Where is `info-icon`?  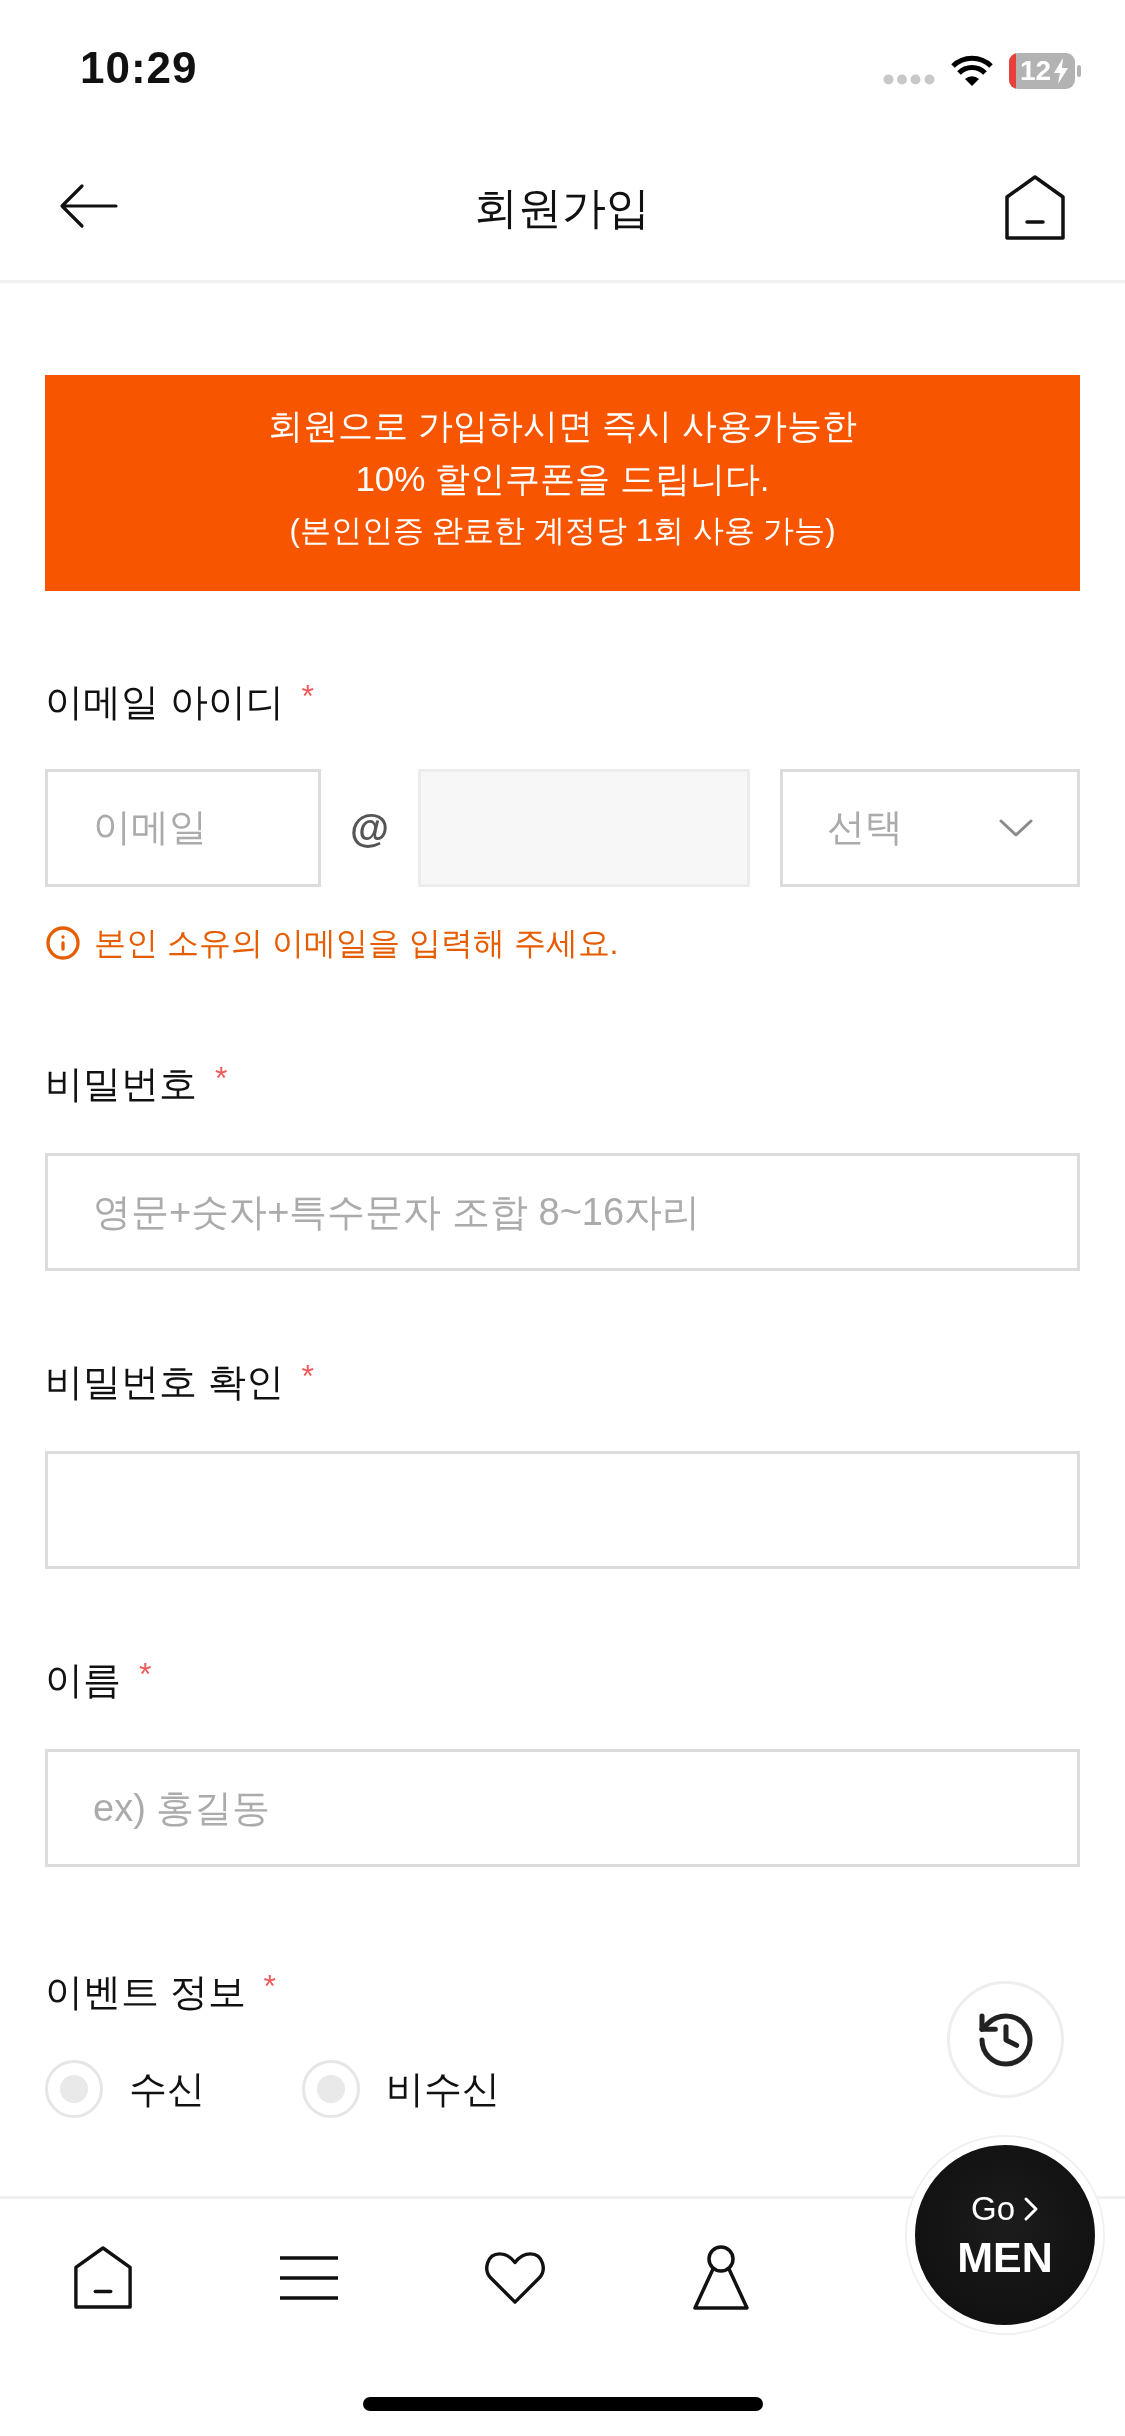
info-icon is located at coordinates (63, 943).